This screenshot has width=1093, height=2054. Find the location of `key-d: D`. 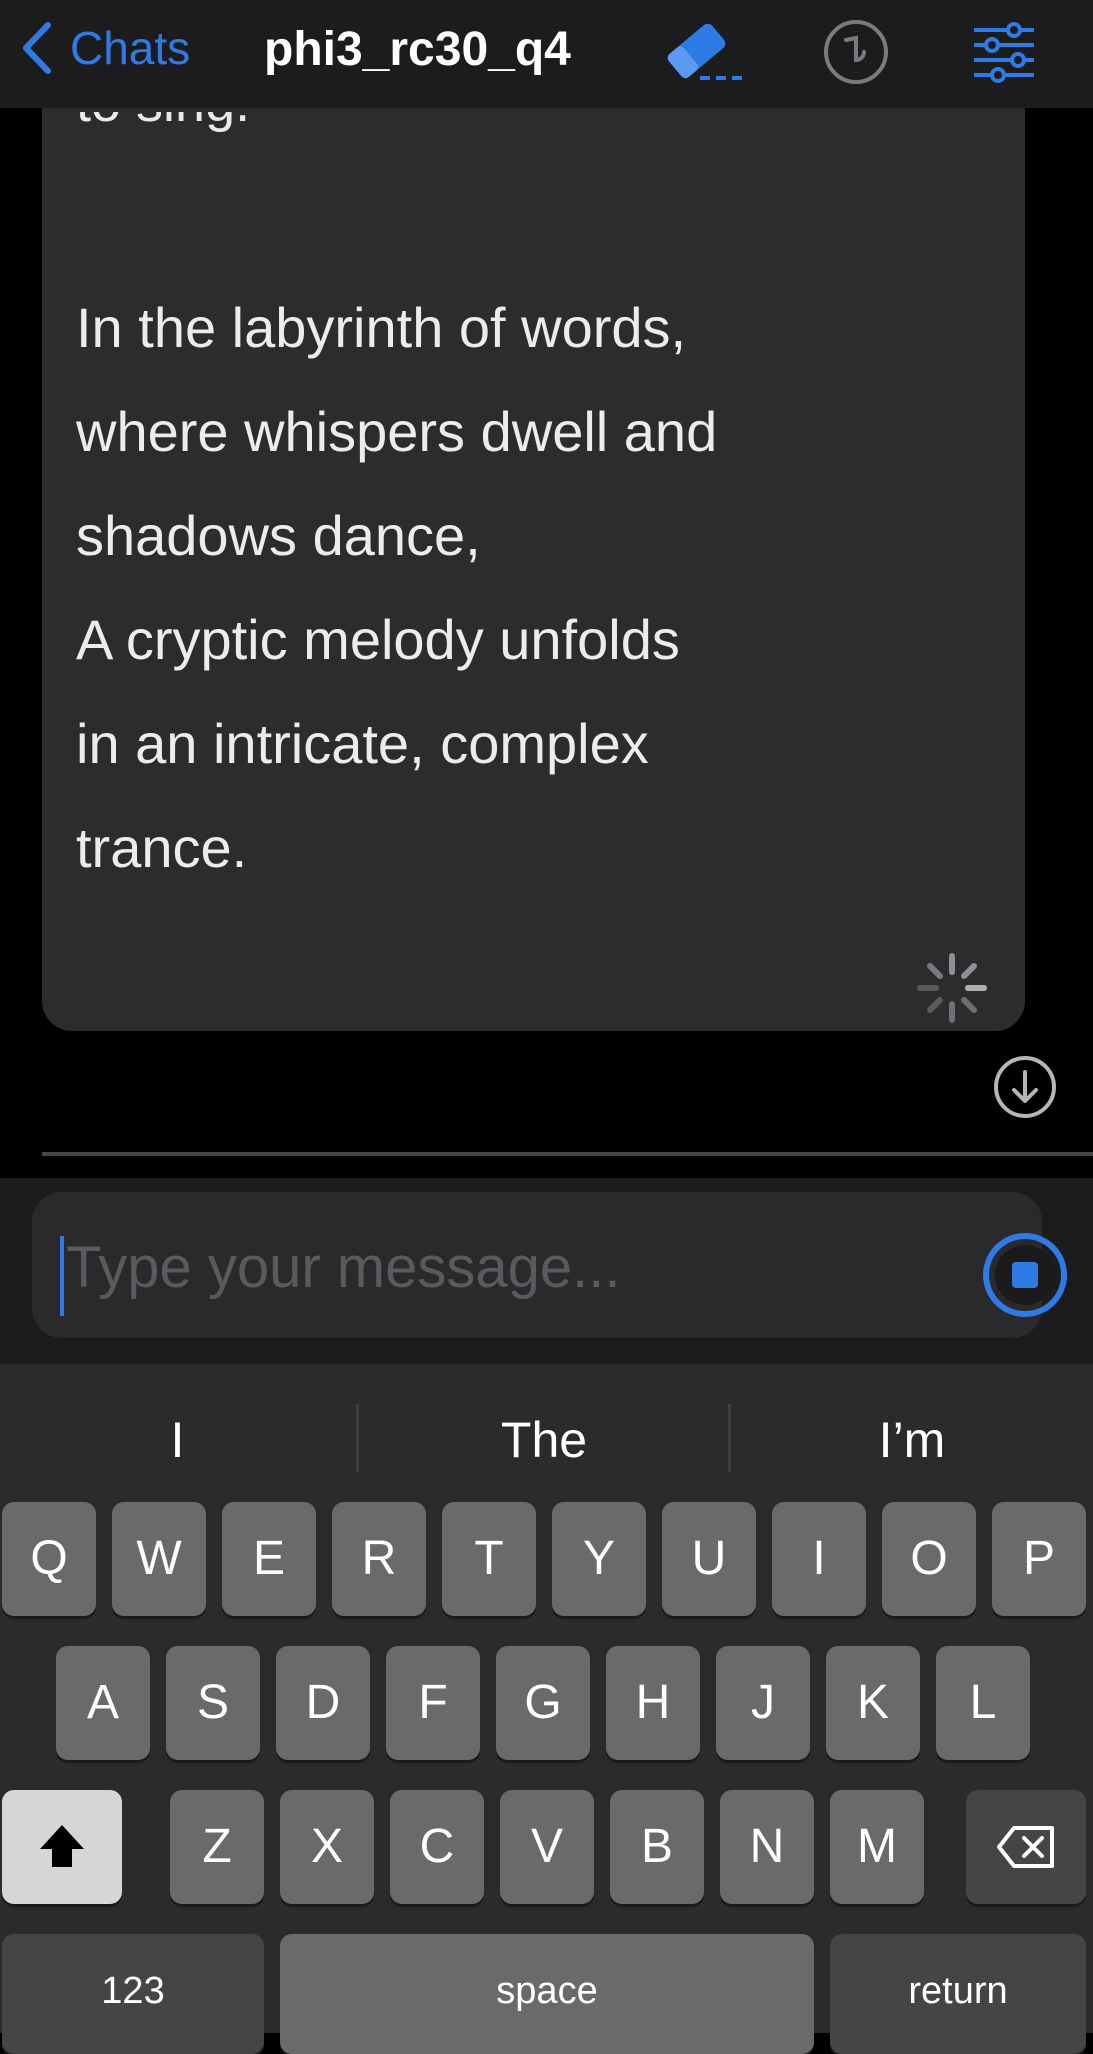

key-d: D is located at coordinates (323, 1703).